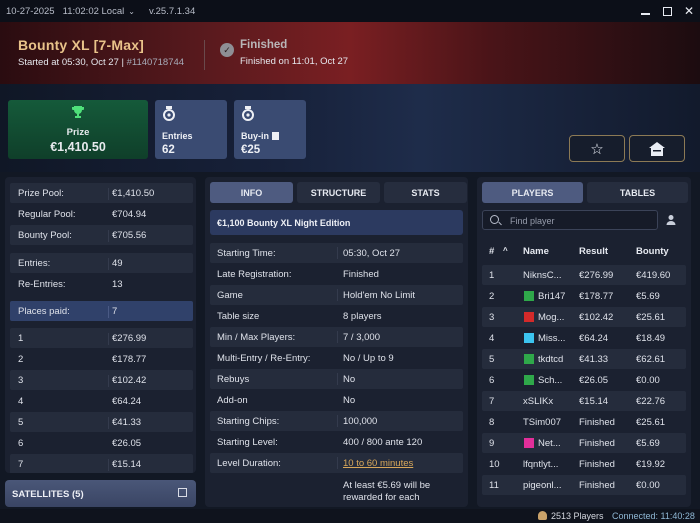 The image size is (700, 523). Describe the element at coordinates (227, 50) in the screenshot. I see `check-circle-icon: ✓` at that location.